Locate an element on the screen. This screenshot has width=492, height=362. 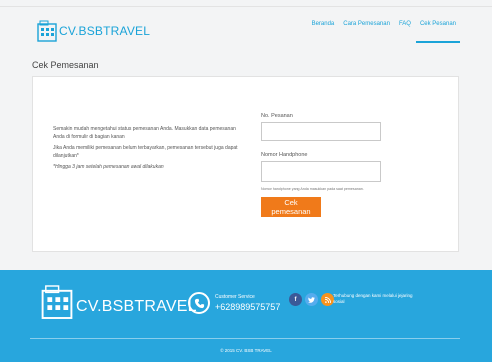
nav-cek-pesanan: Cek Pesanan is located at coordinates (438, 32).